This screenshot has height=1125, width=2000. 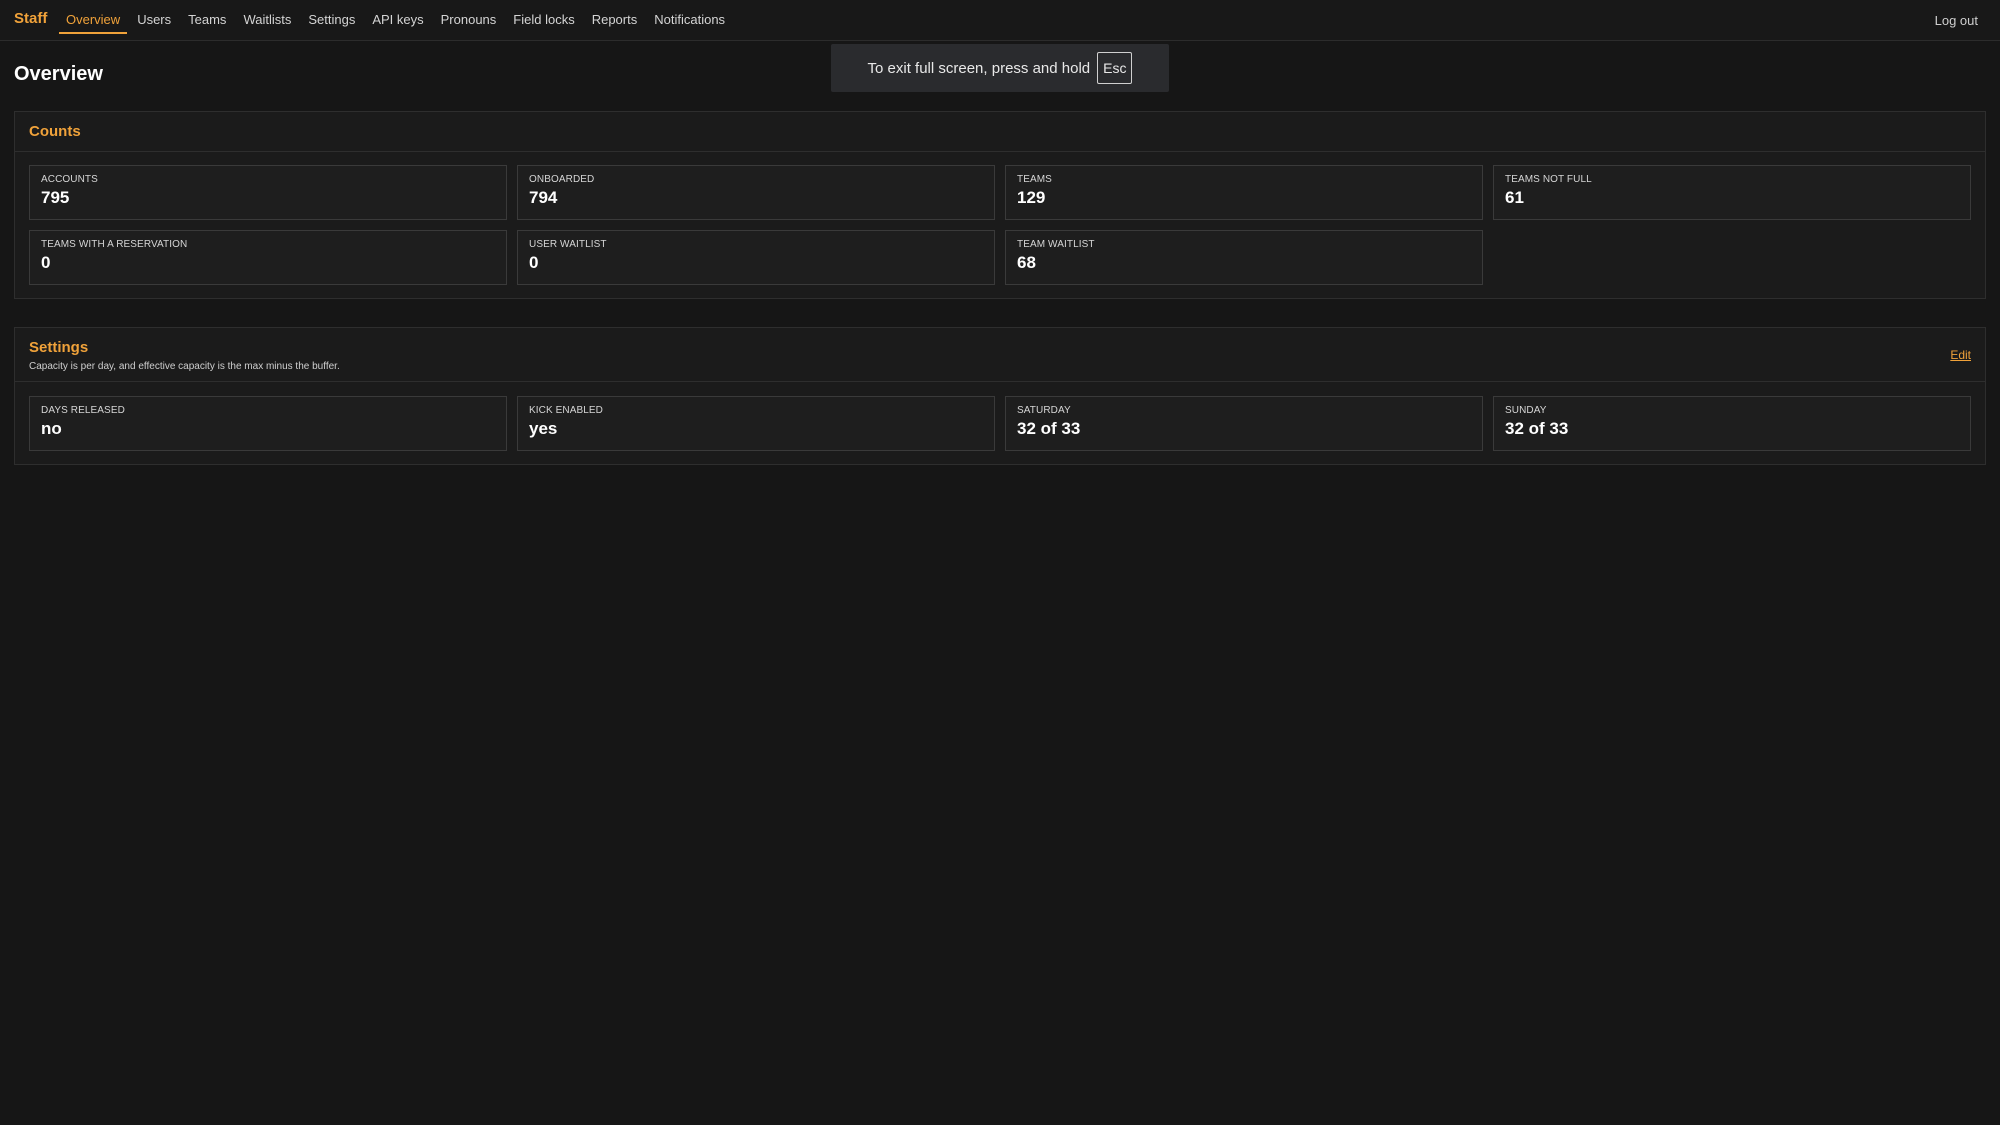 I want to click on esc-key-badge: Esc, so click(x=1115, y=68).